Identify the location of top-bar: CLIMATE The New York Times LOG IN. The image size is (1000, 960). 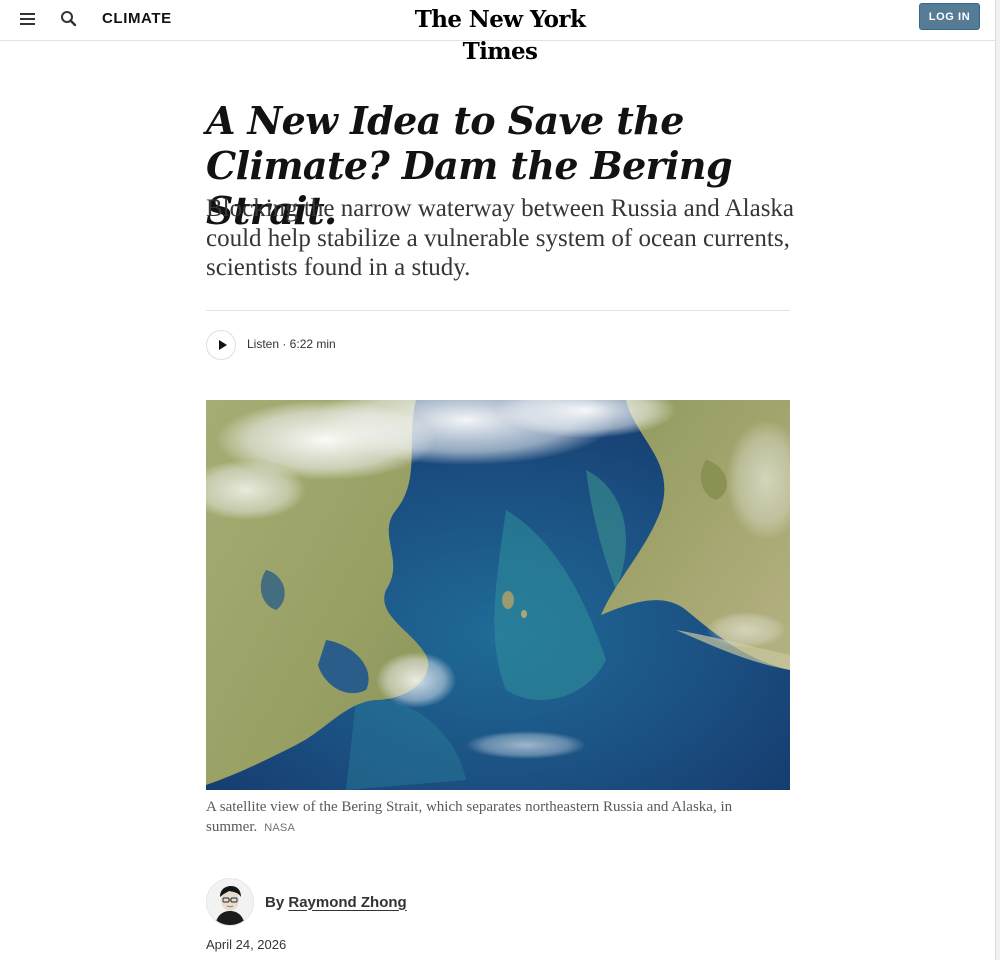
(497, 32).